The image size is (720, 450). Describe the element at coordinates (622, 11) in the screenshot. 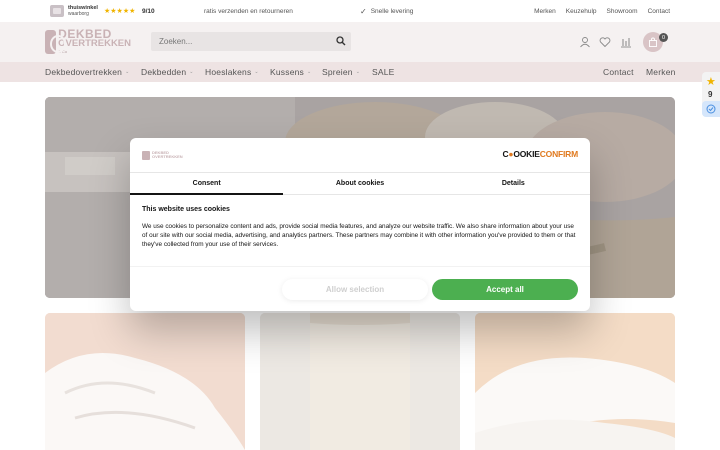

I see `top-link-showroom: Showroom` at that location.